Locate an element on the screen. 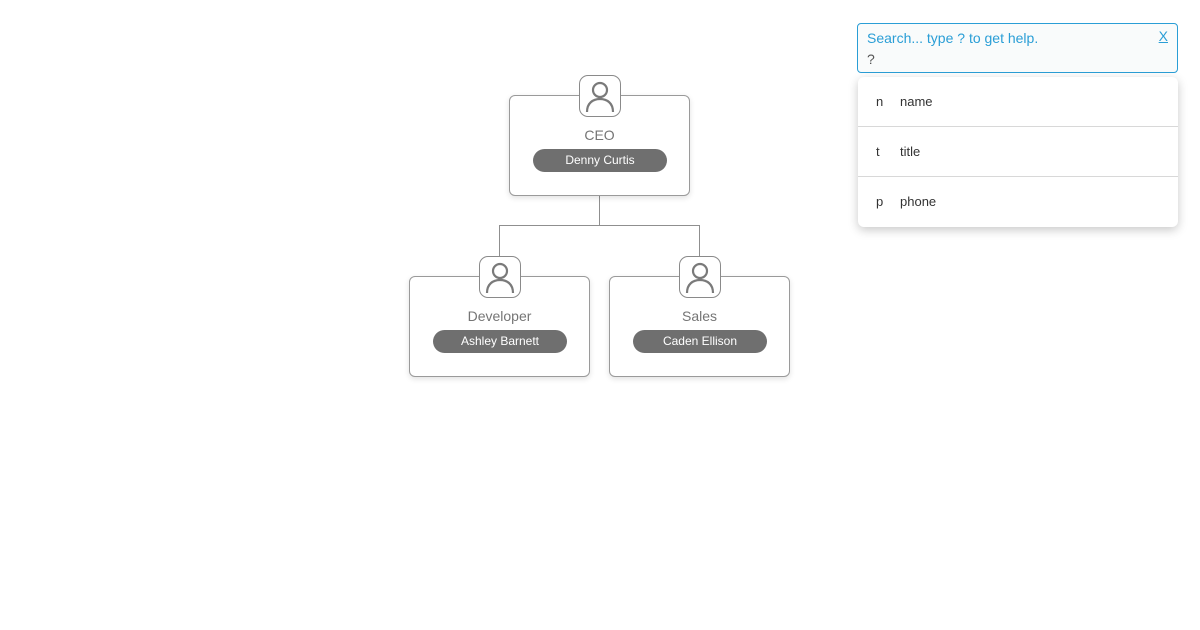  search-input is located at coordinates (1012, 59).